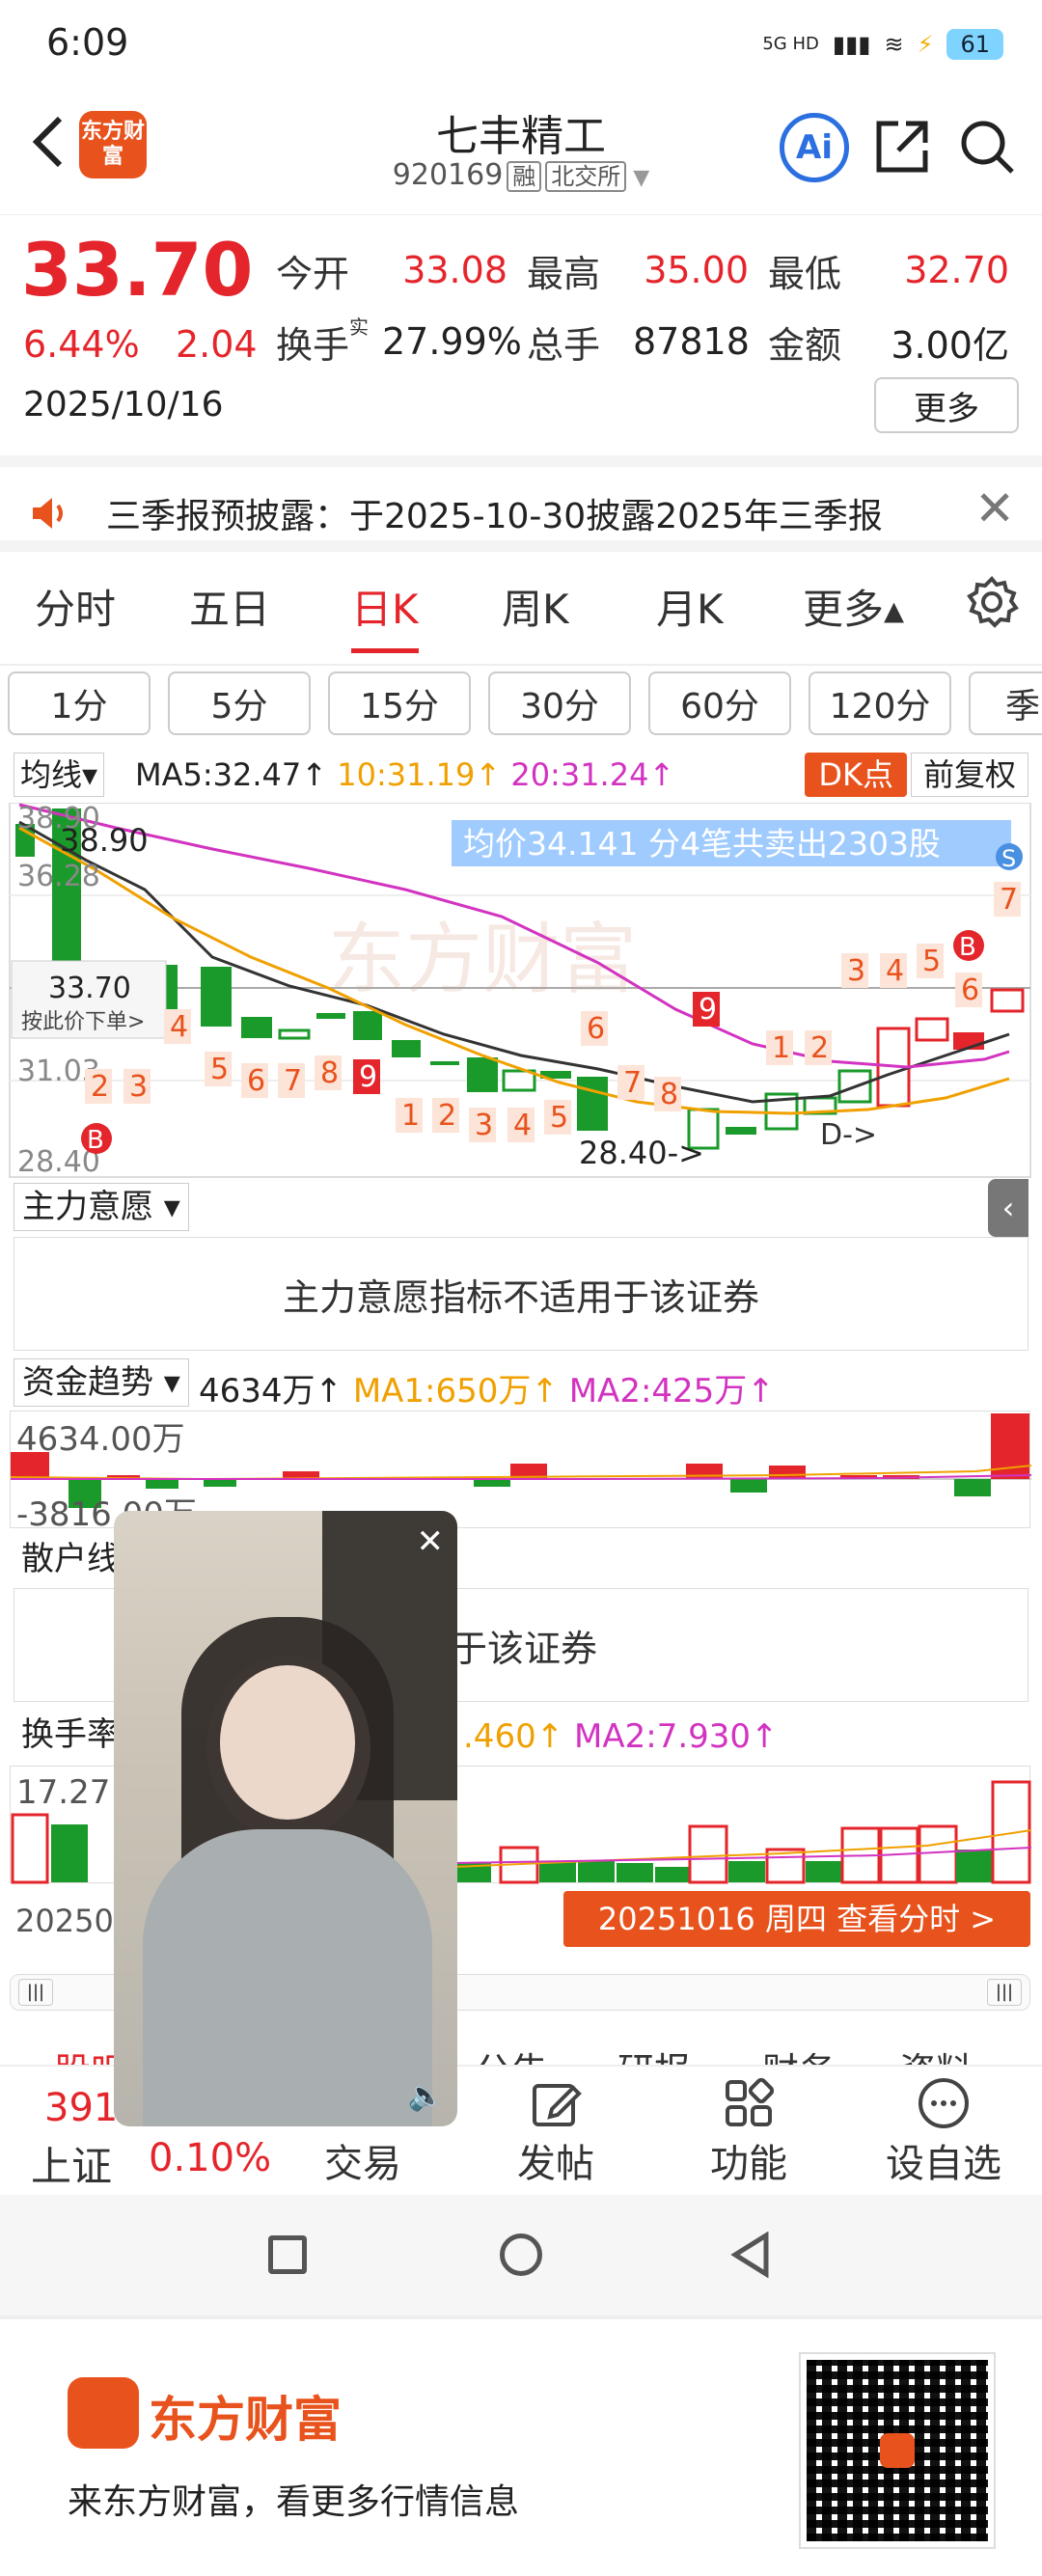 Image resolution: width=1042 pixels, height=2576 pixels. Describe the element at coordinates (994, 508) in the screenshot. I see `close-icon: ✕` at that location.